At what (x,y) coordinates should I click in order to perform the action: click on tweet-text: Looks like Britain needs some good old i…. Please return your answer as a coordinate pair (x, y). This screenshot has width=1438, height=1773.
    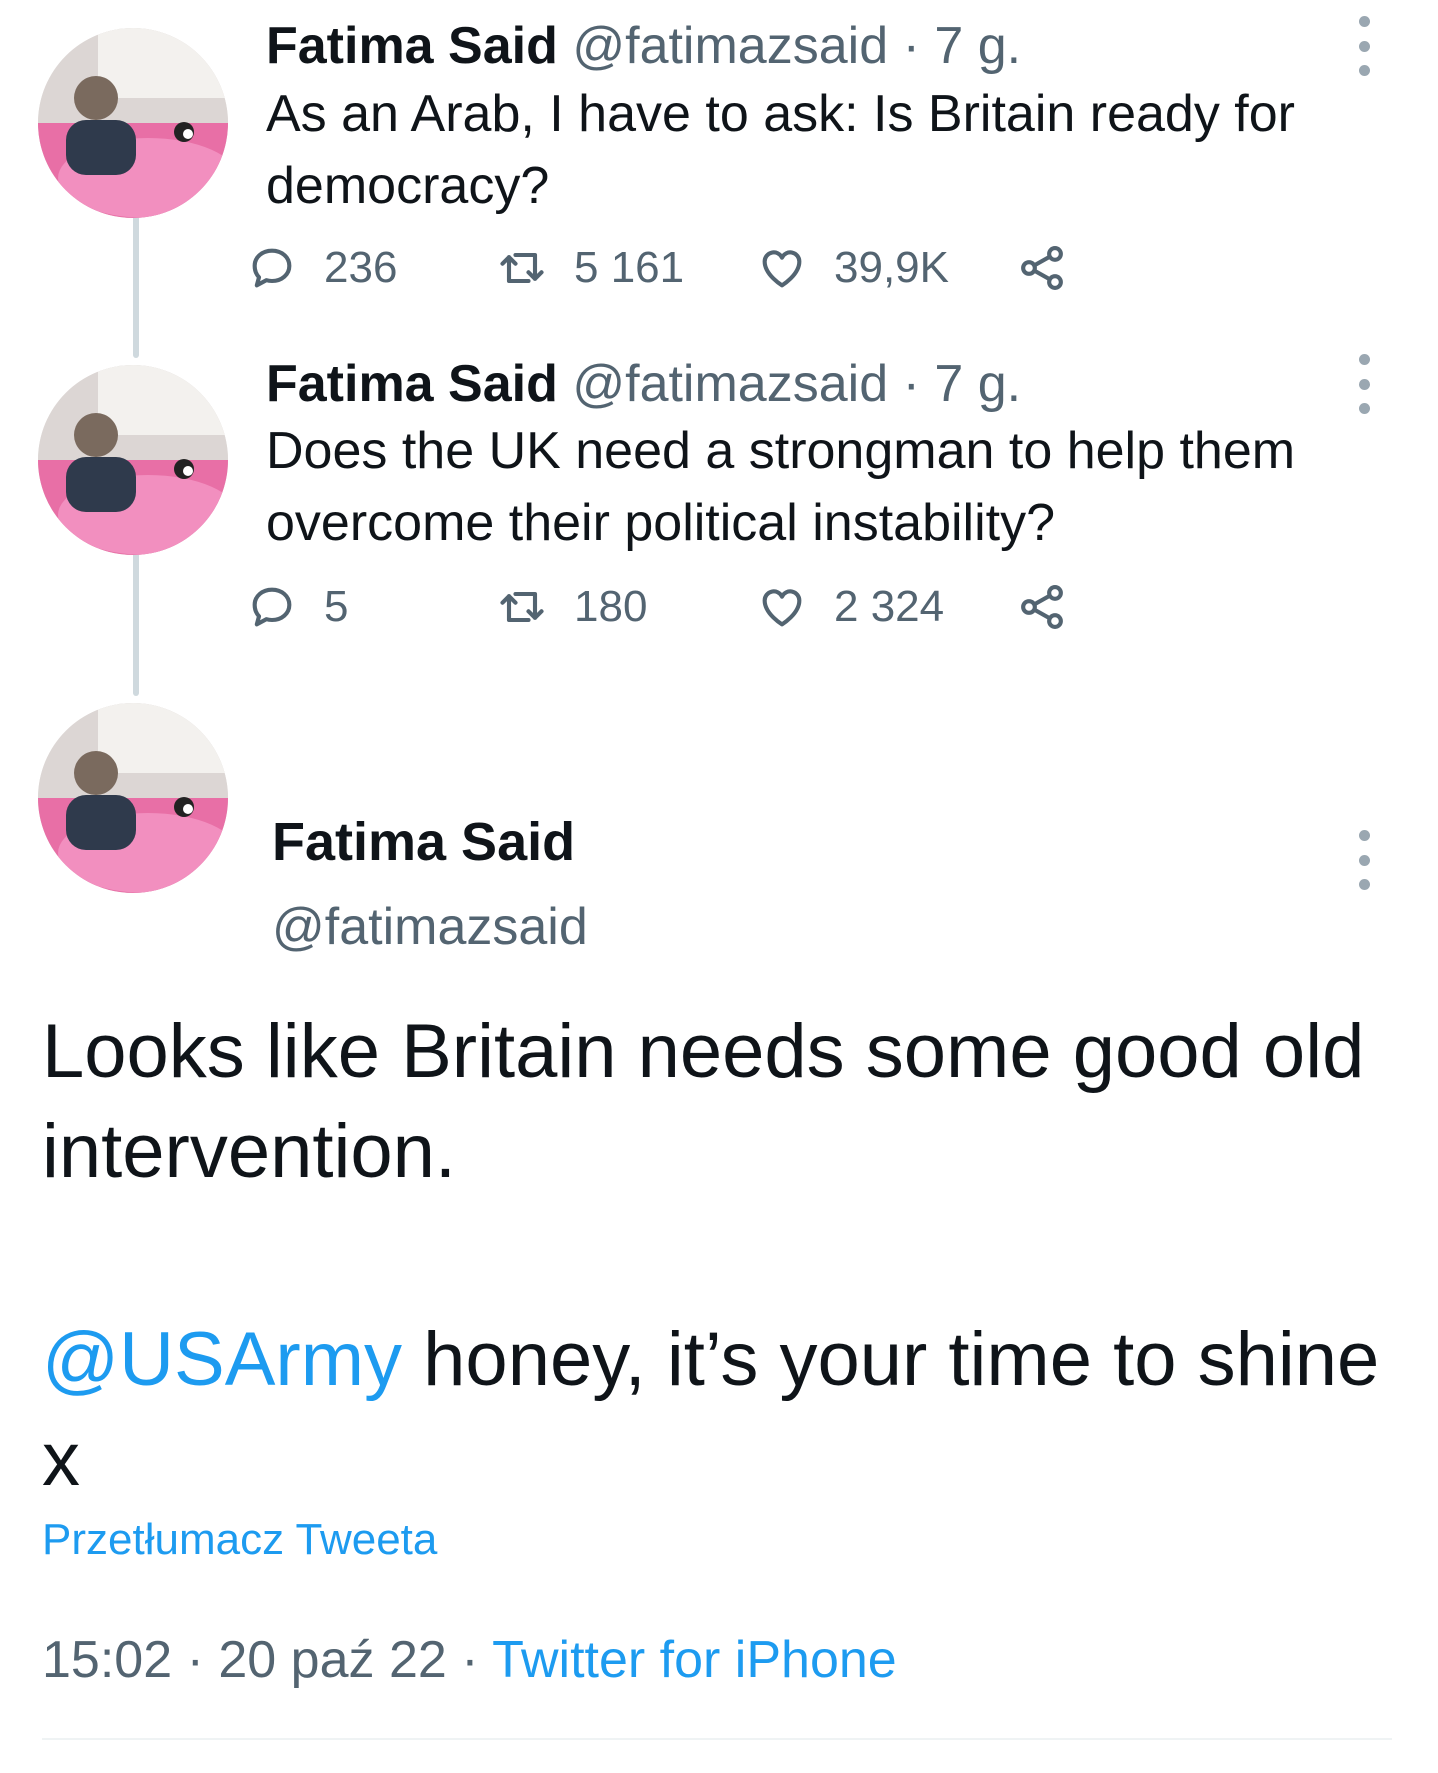
    Looking at the image, I should click on (703, 1101).